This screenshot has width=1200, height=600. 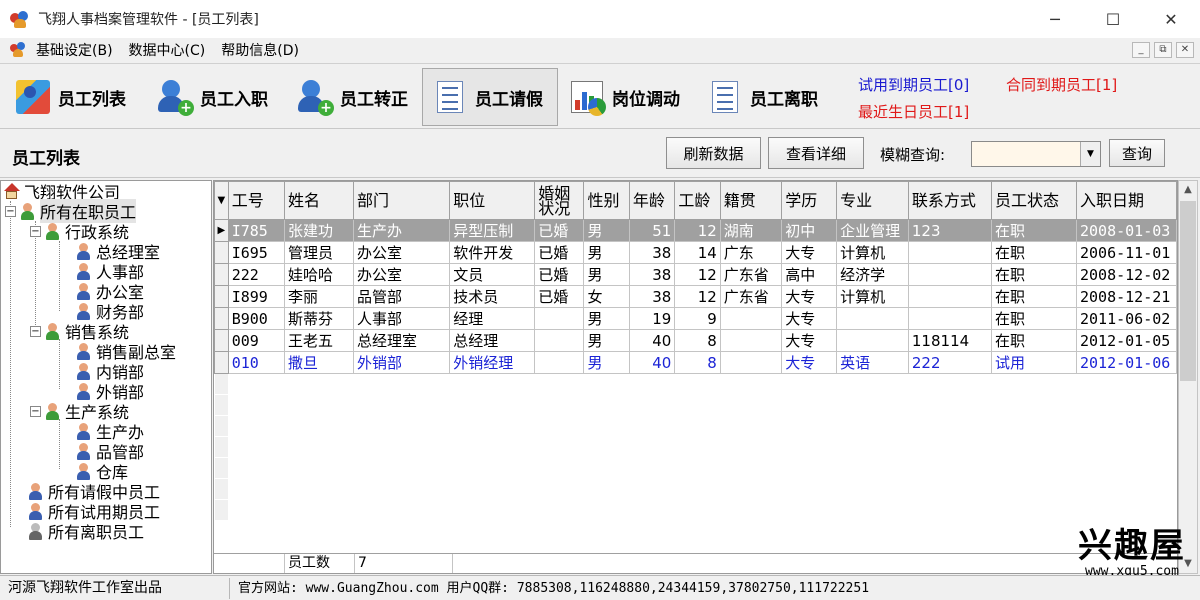 What do you see at coordinates (1126, 318) in the screenshot?
I see `cell-hire-date: 2011-06-02` at bounding box center [1126, 318].